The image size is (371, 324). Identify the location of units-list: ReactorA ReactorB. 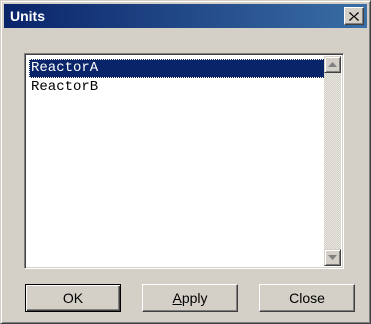
(179, 78).